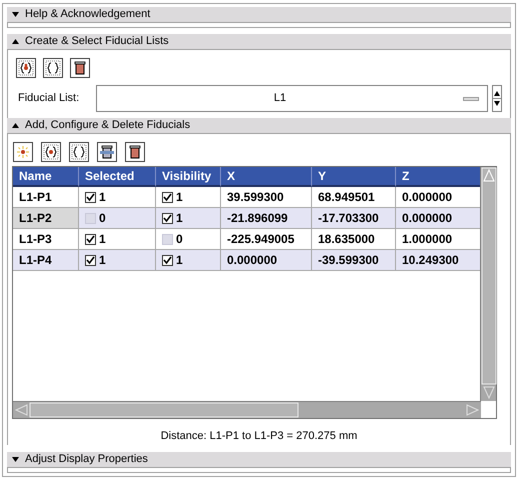 The image size is (518, 481). Describe the element at coordinates (266, 239) in the screenshot. I see `table-cell: -225.949005` at that location.